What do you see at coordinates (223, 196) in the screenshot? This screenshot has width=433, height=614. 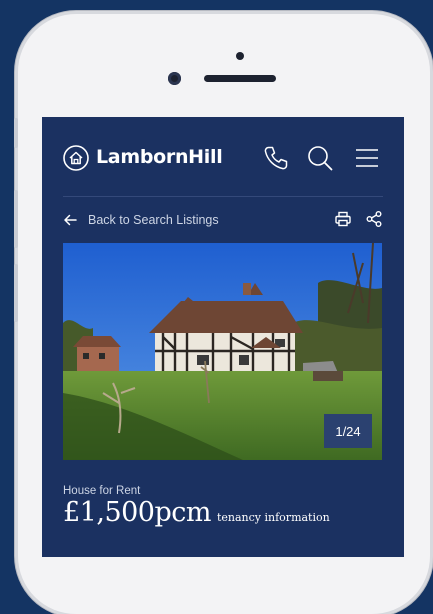 I see `header-divider` at bounding box center [223, 196].